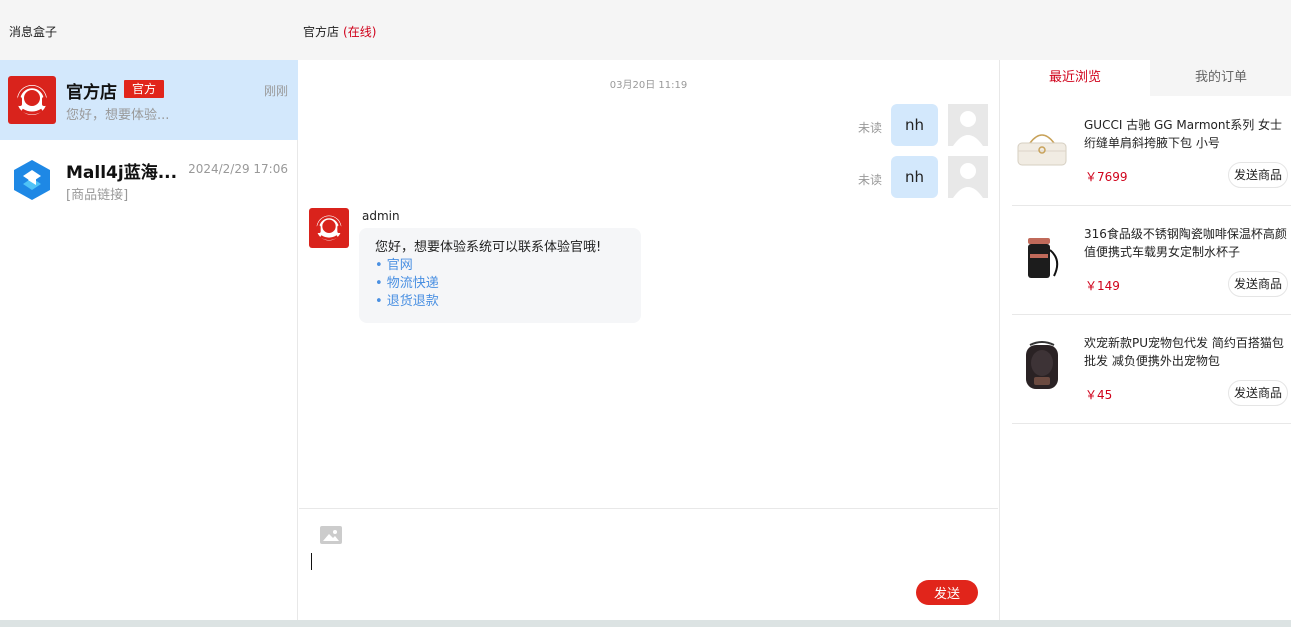  Describe the element at coordinates (500, 302) in the screenshot. I see `link-returns-refunds: • 退货退款` at that location.